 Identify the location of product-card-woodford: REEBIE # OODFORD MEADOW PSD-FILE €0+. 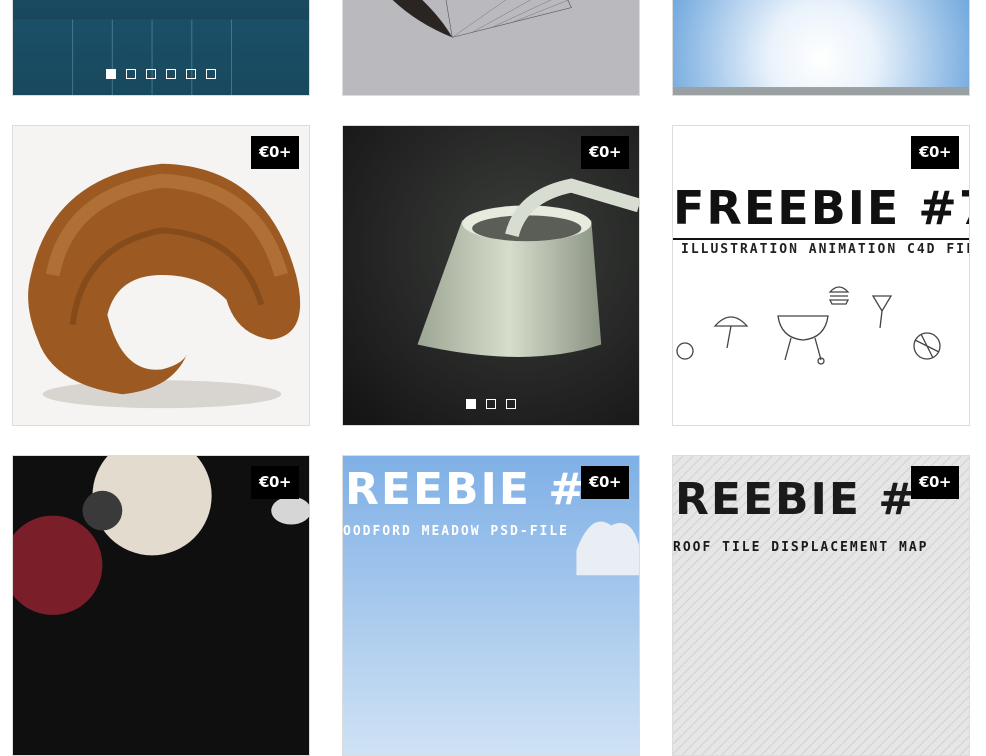
(491, 605).